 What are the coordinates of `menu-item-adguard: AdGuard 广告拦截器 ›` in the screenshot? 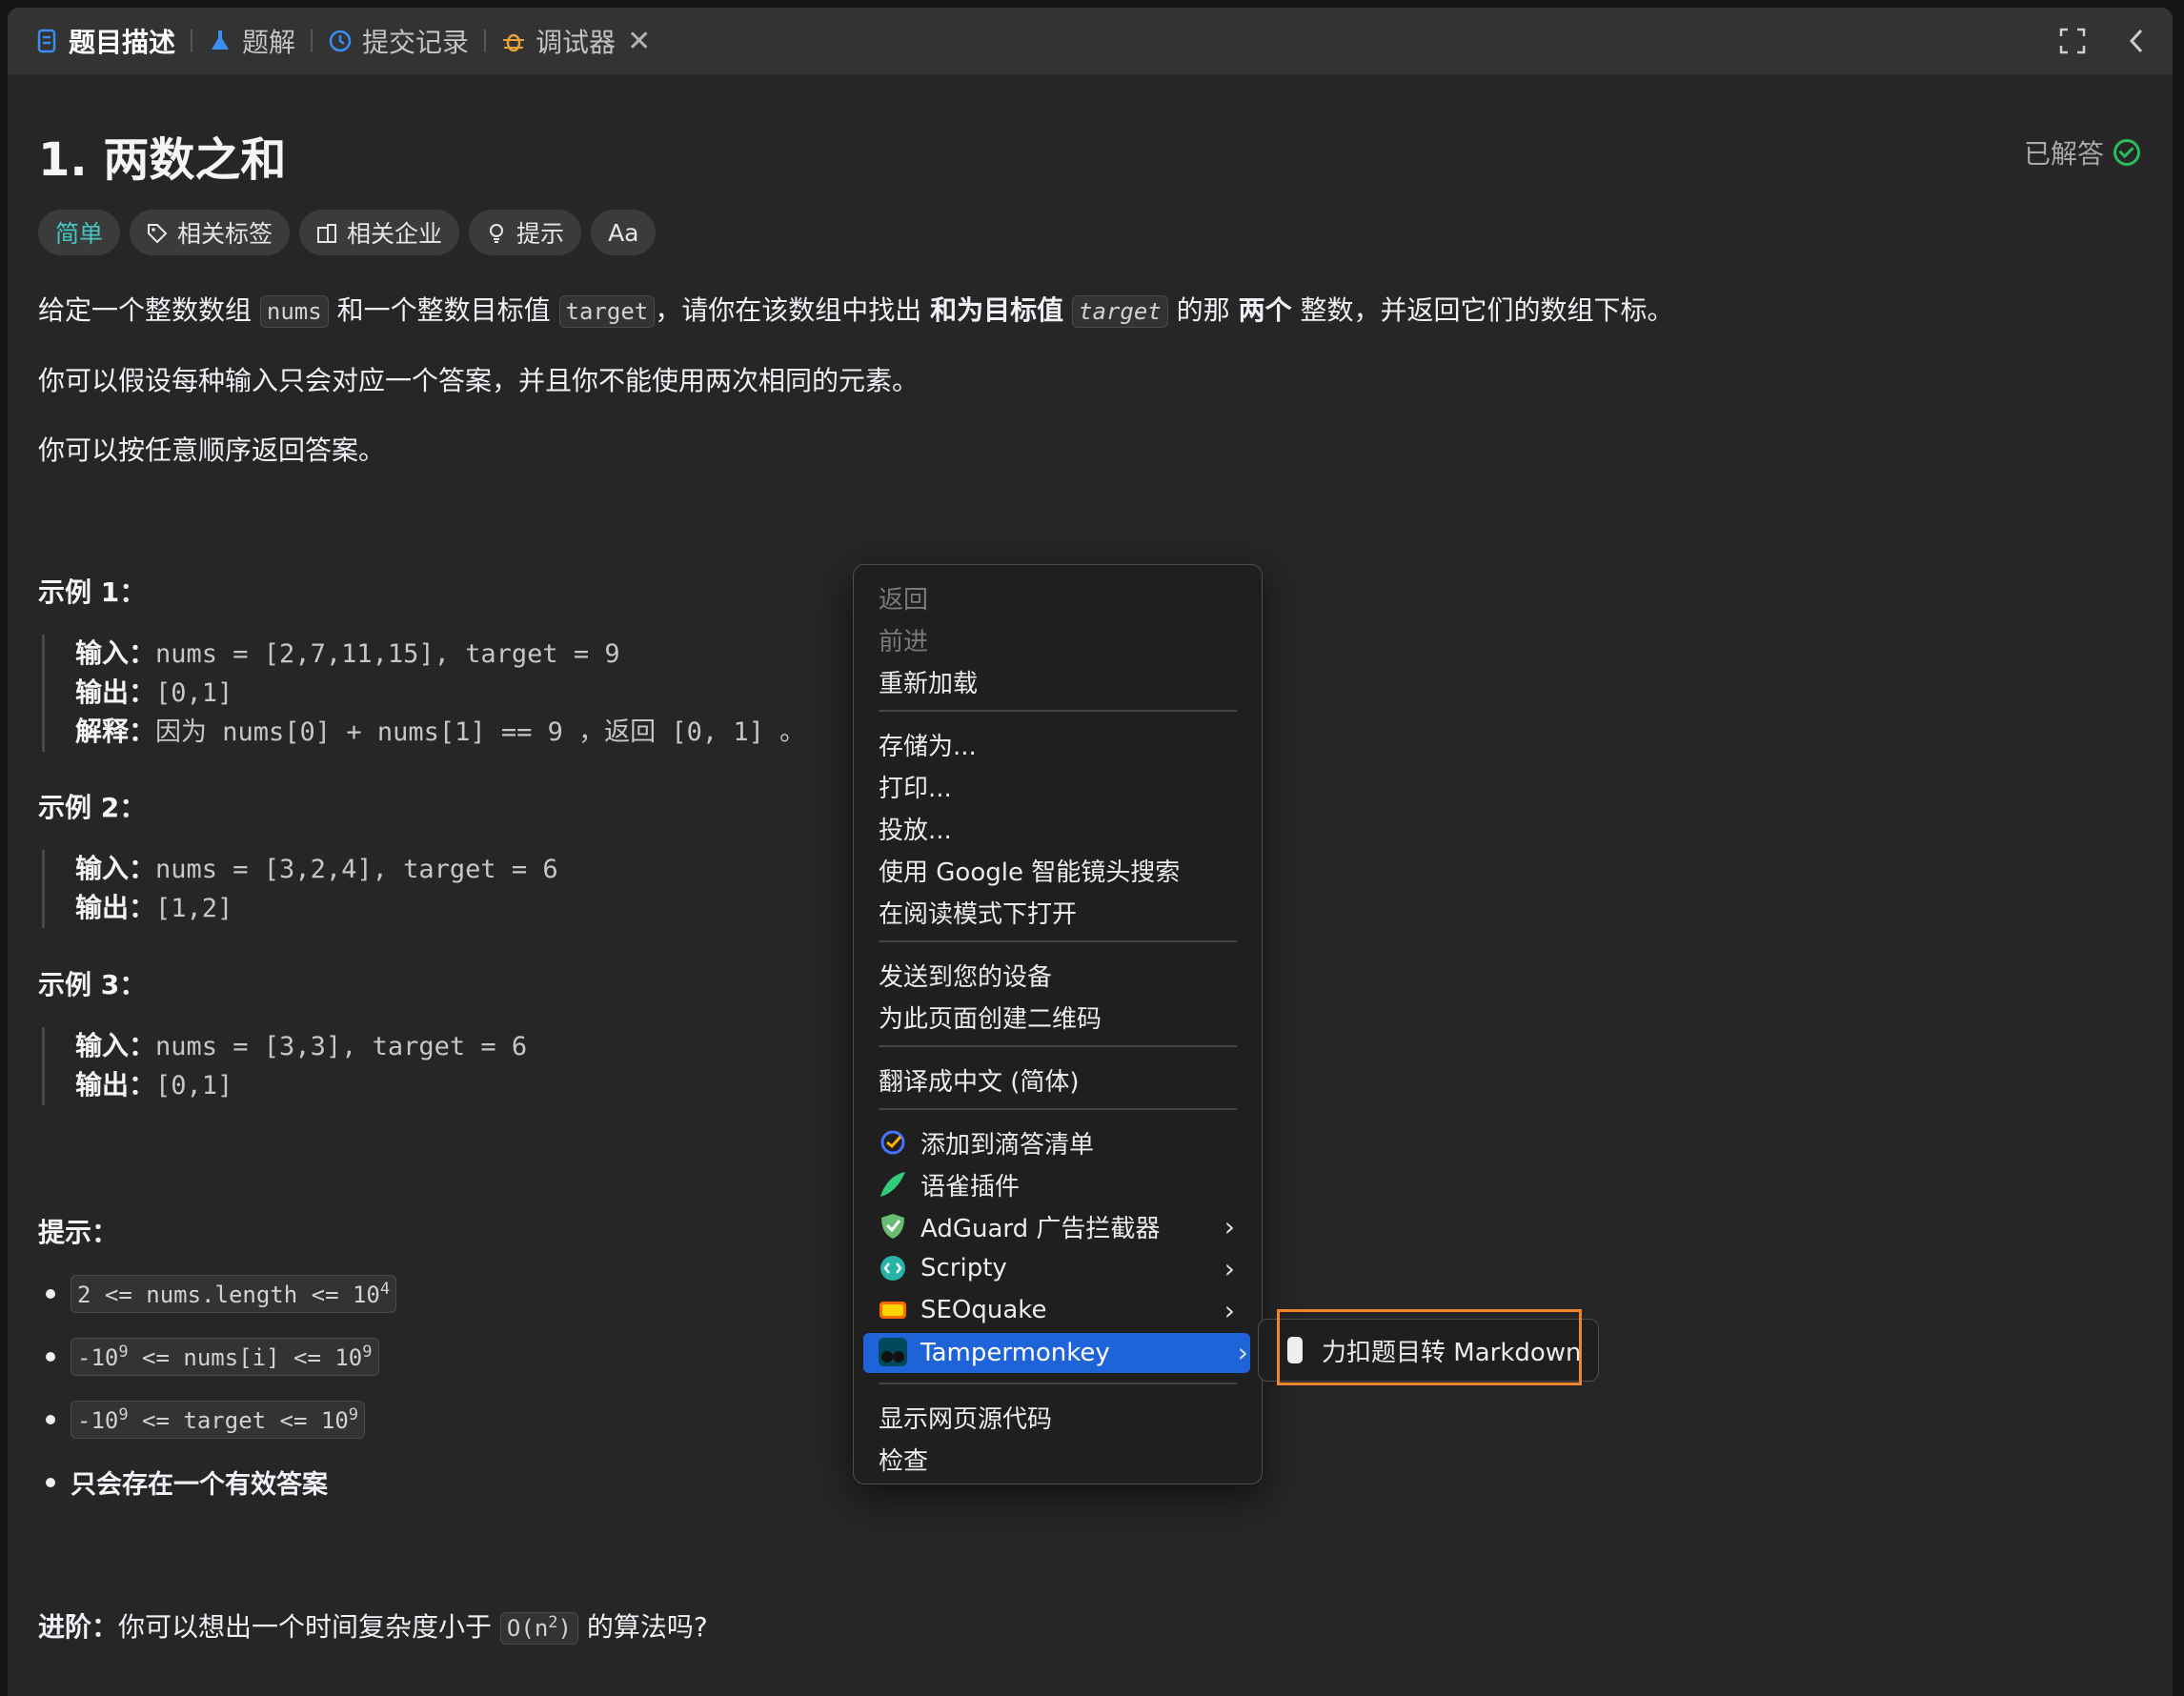 It's located at (1058, 1226).